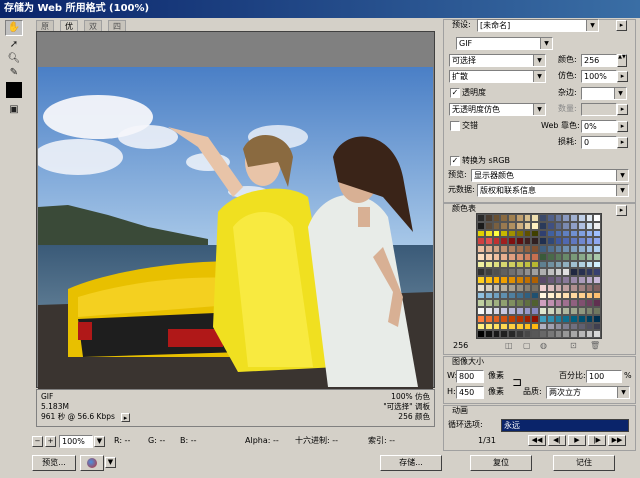 The width and height of the screenshot is (640, 478). I want to click on zoom-menu-icon: ▼, so click(99, 441).